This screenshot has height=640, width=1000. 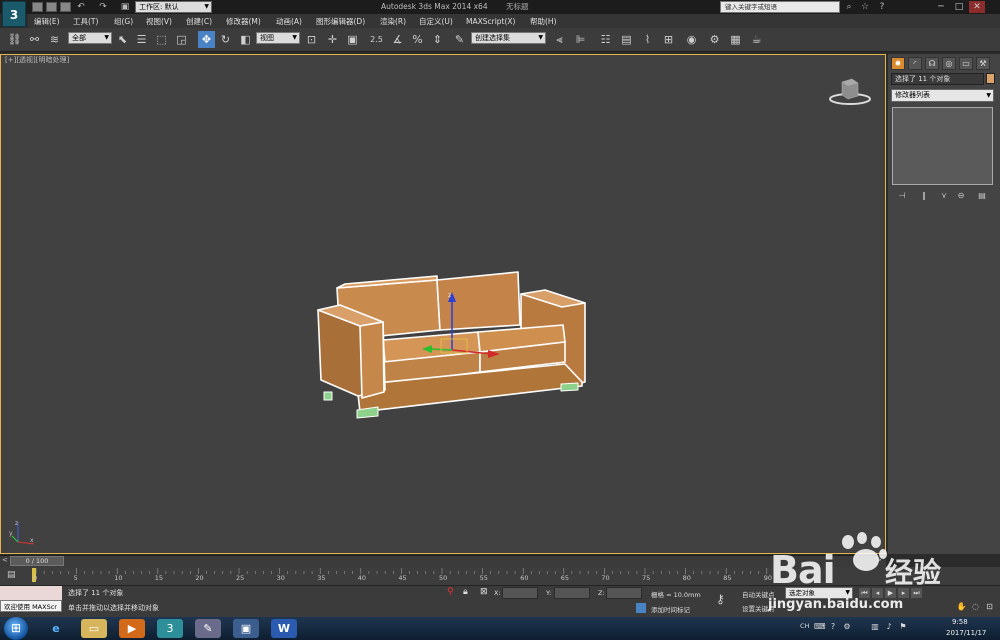 What do you see at coordinates (31, 593) in the screenshot?
I see `maxscript-listener-input` at bounding box center [31, 593].